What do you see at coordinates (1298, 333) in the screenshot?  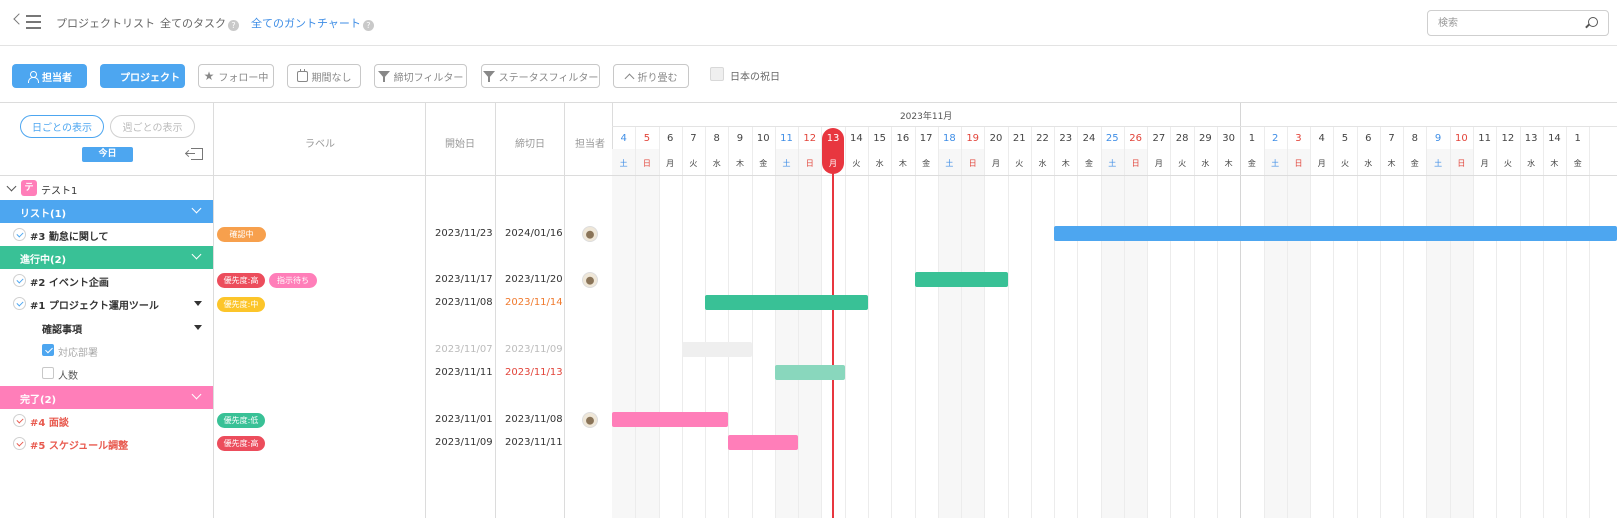 I see `weekend-shade` at bounding box center [1298, 333].